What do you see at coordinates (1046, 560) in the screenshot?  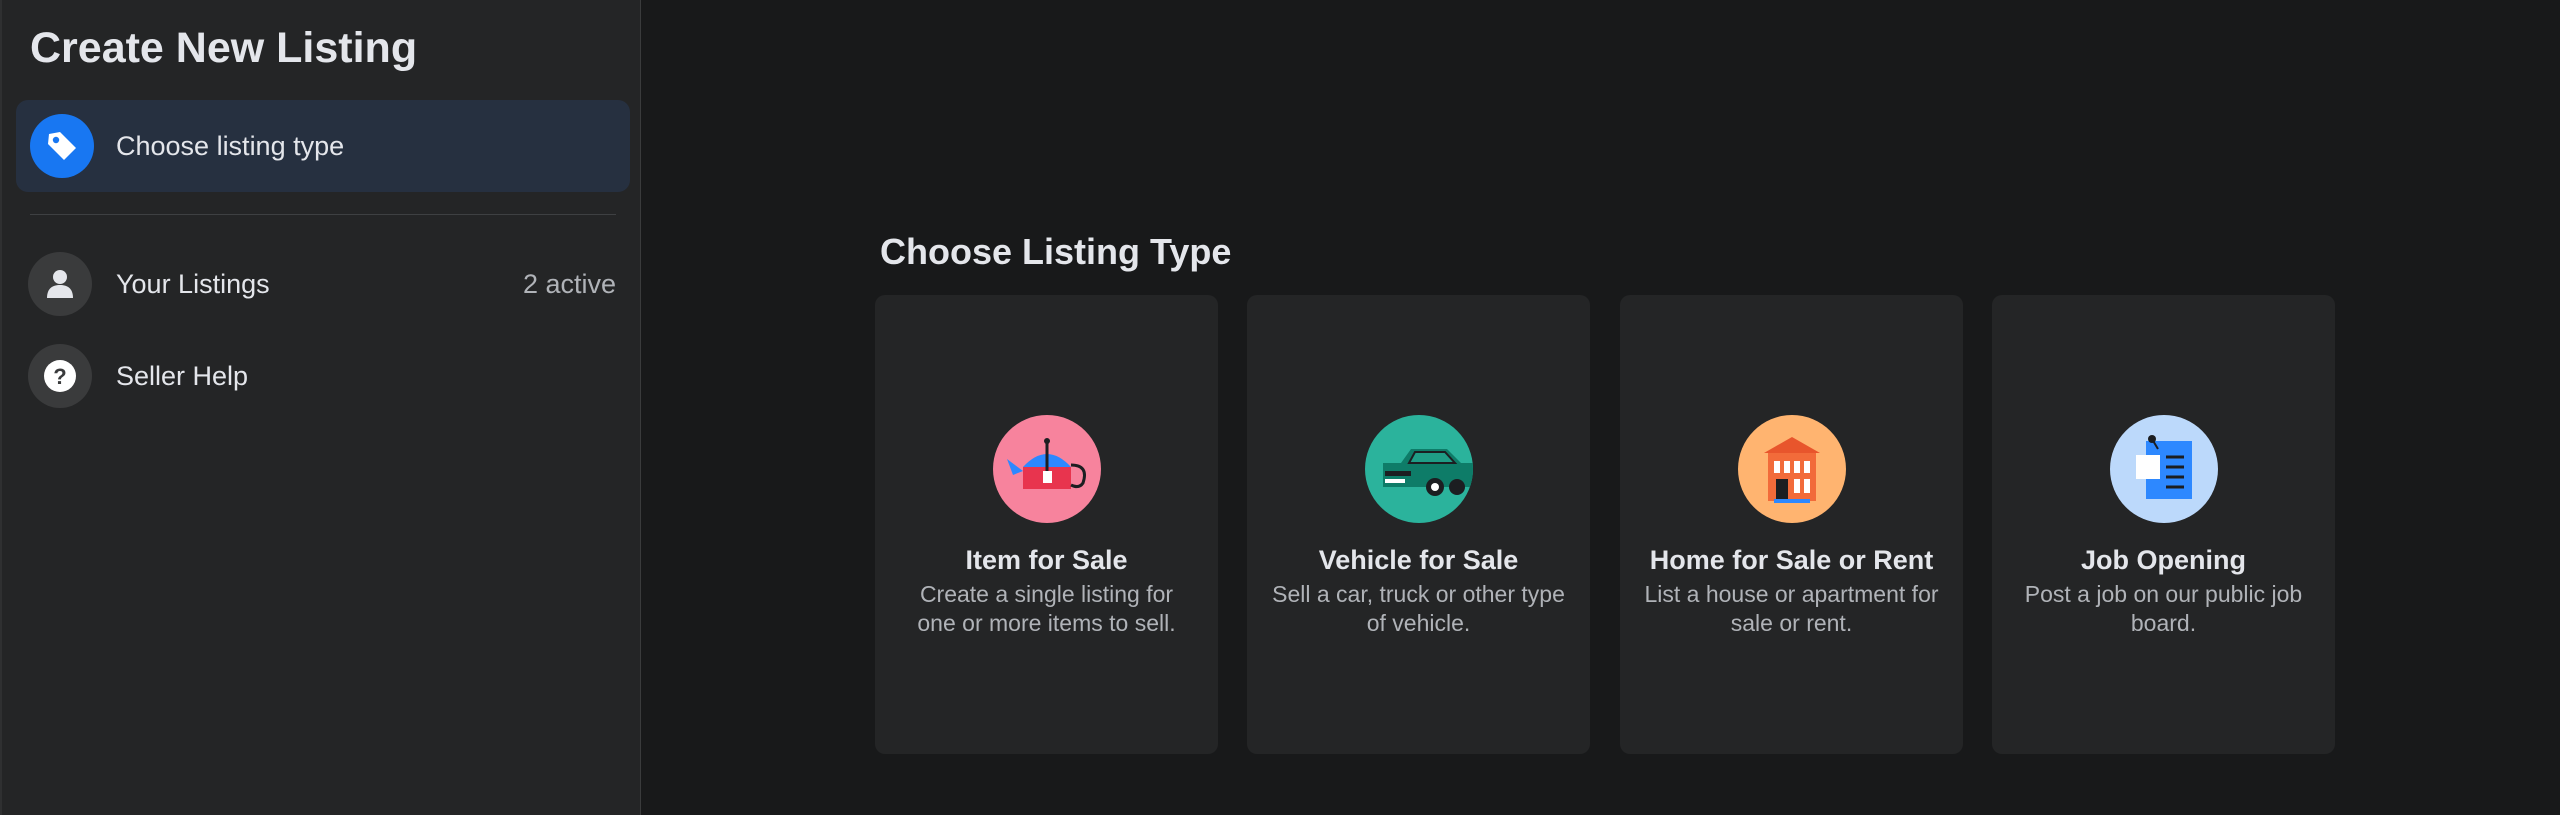 I see `card-title: Item for Sale` at bounding box center [1046, 560].